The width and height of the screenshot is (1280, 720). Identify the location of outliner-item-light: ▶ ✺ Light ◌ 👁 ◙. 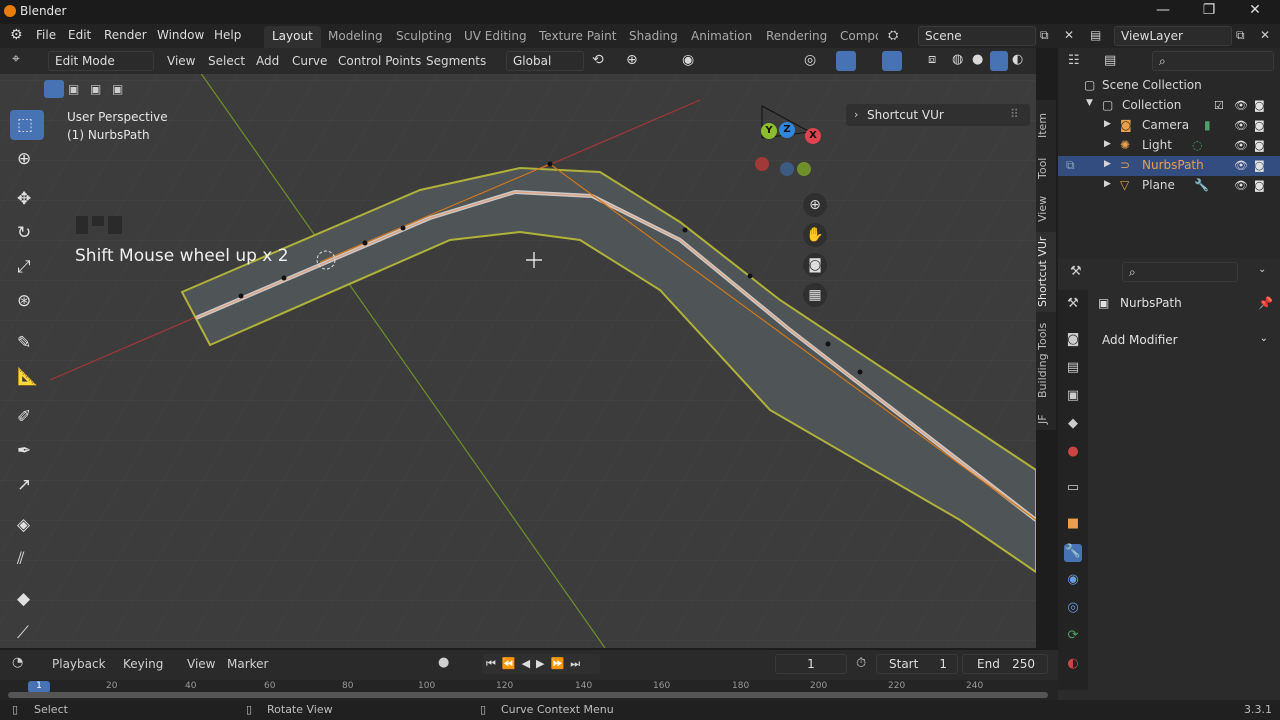
(1169, 146).